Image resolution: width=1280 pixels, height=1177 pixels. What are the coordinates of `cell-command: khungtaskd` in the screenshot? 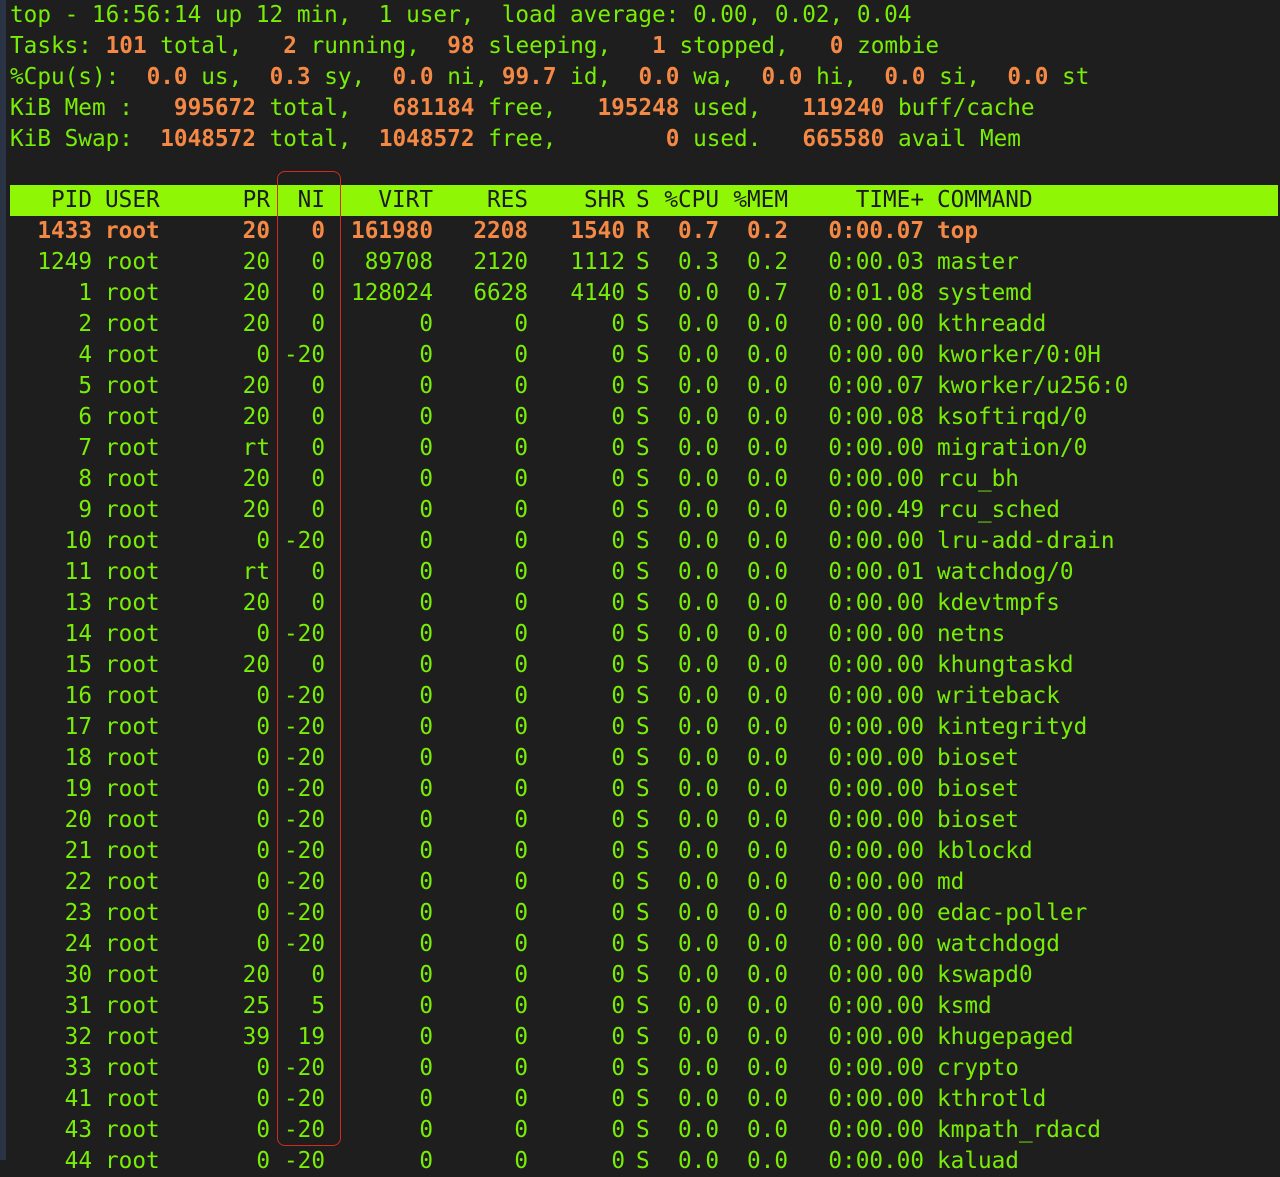 It's located at (1102, 665).